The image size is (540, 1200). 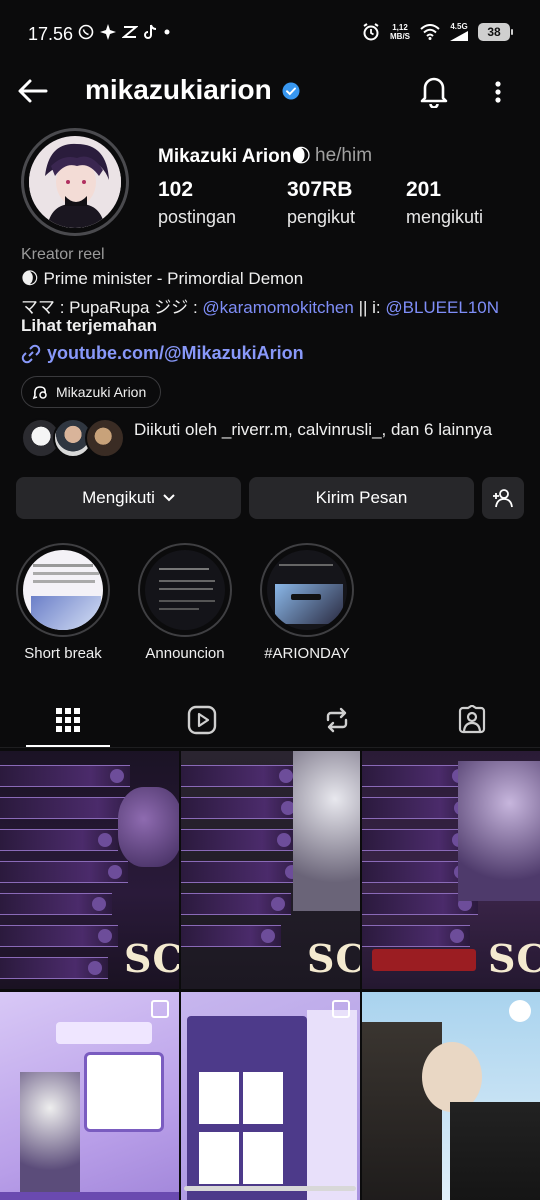 What do you see at coordinates (33, 91) in the screenshot?
I see `back-arrow-icon` at bounding box center [33, 91].